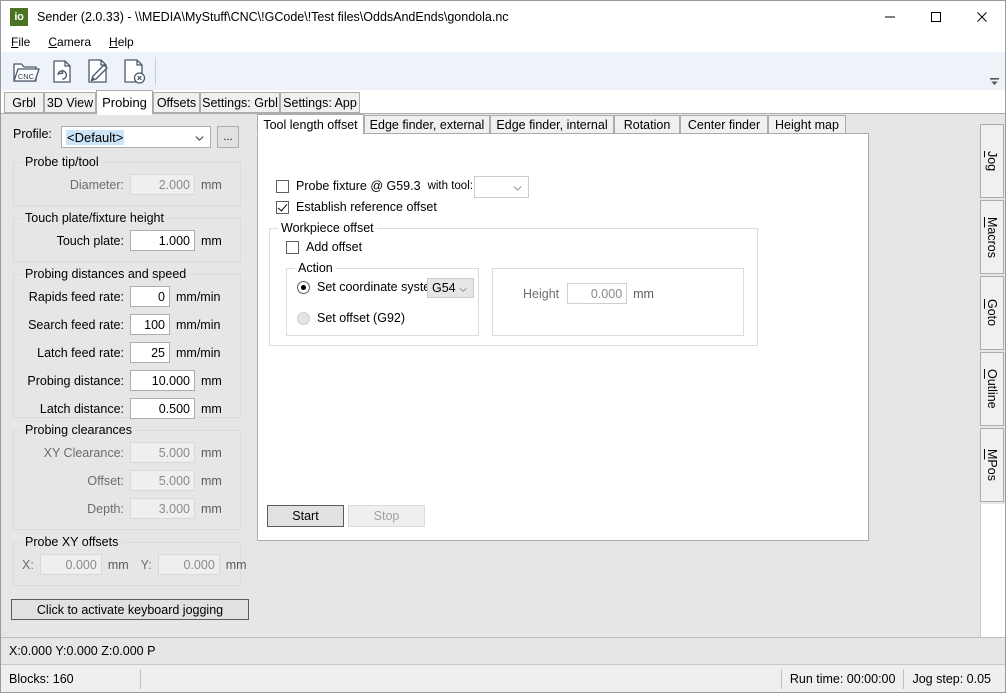 This screenshot has height=693, width=1006. What do you see at coordinates (162, 408) in the screenshot?
I see `latch-distance-field: 0.500` at bounding box center [162, 408].